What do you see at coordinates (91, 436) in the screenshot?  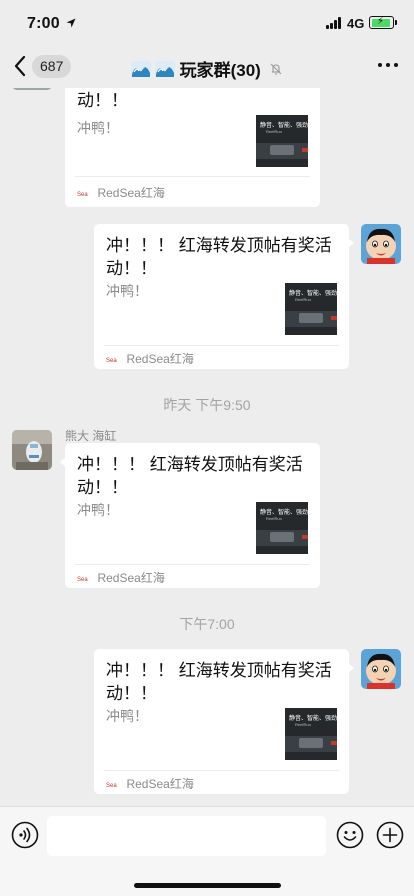 I see `sender-name: 熊大 海缸` at bounding box center [91, 436].